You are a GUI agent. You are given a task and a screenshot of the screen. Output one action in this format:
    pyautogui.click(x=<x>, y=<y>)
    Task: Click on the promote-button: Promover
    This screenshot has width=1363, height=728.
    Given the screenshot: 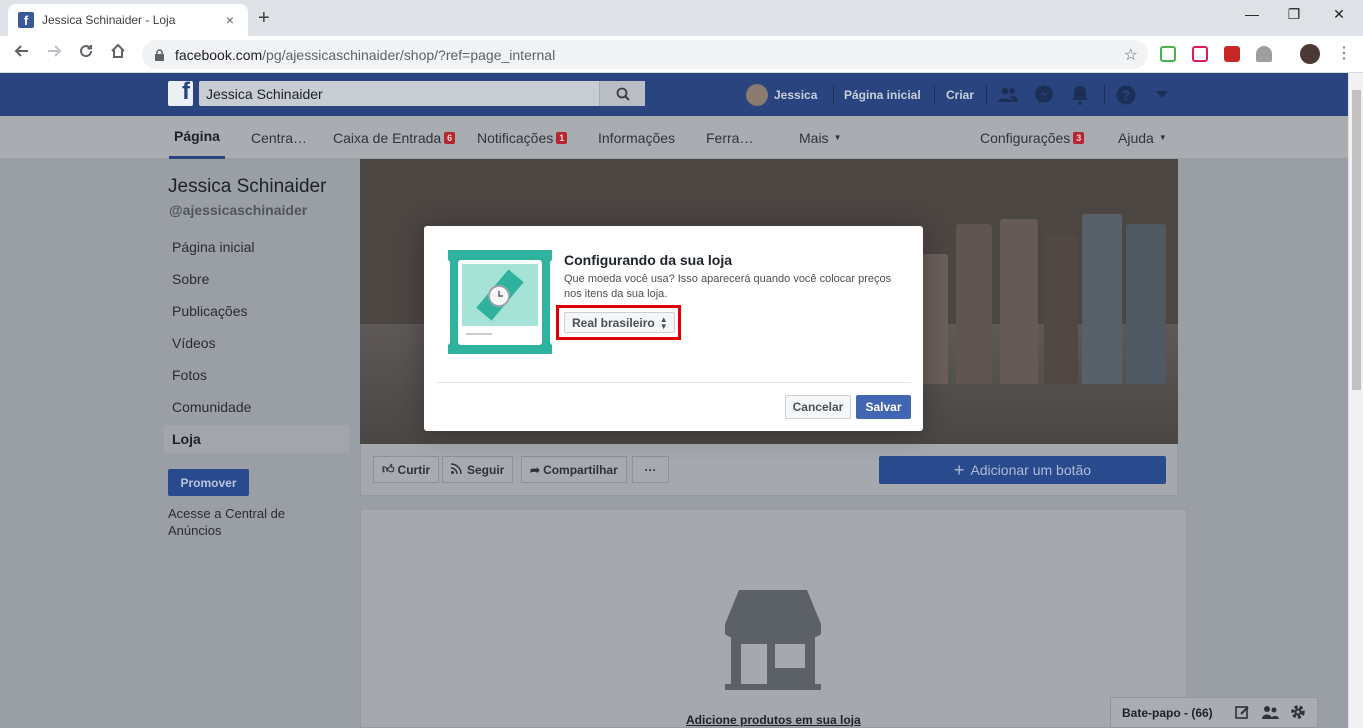 What is the action you would take?
    pyautogui.click(x=208, y=482)
    